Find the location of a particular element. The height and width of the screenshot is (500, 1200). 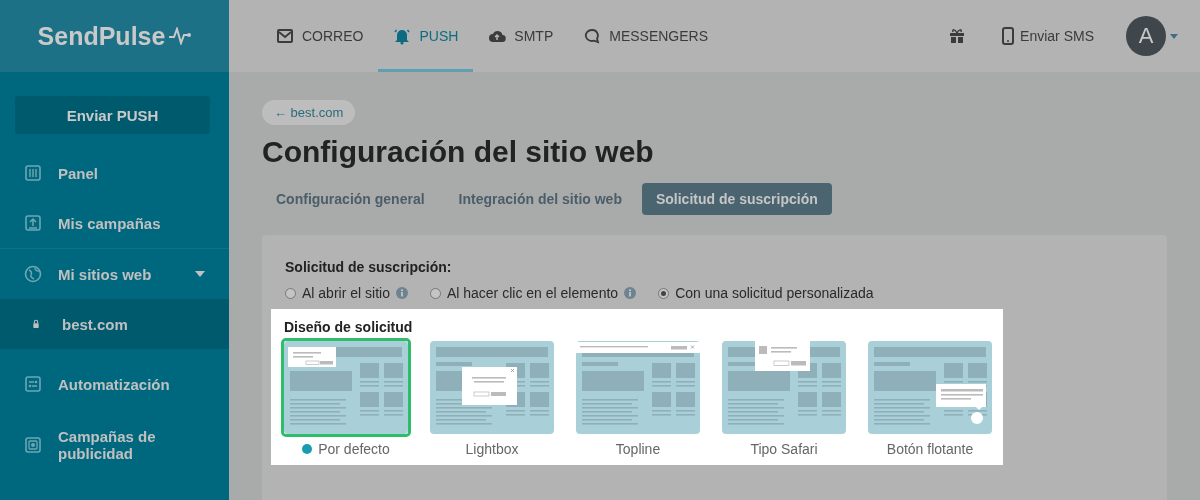

avatar: A is located at coordinates (1146, 36).